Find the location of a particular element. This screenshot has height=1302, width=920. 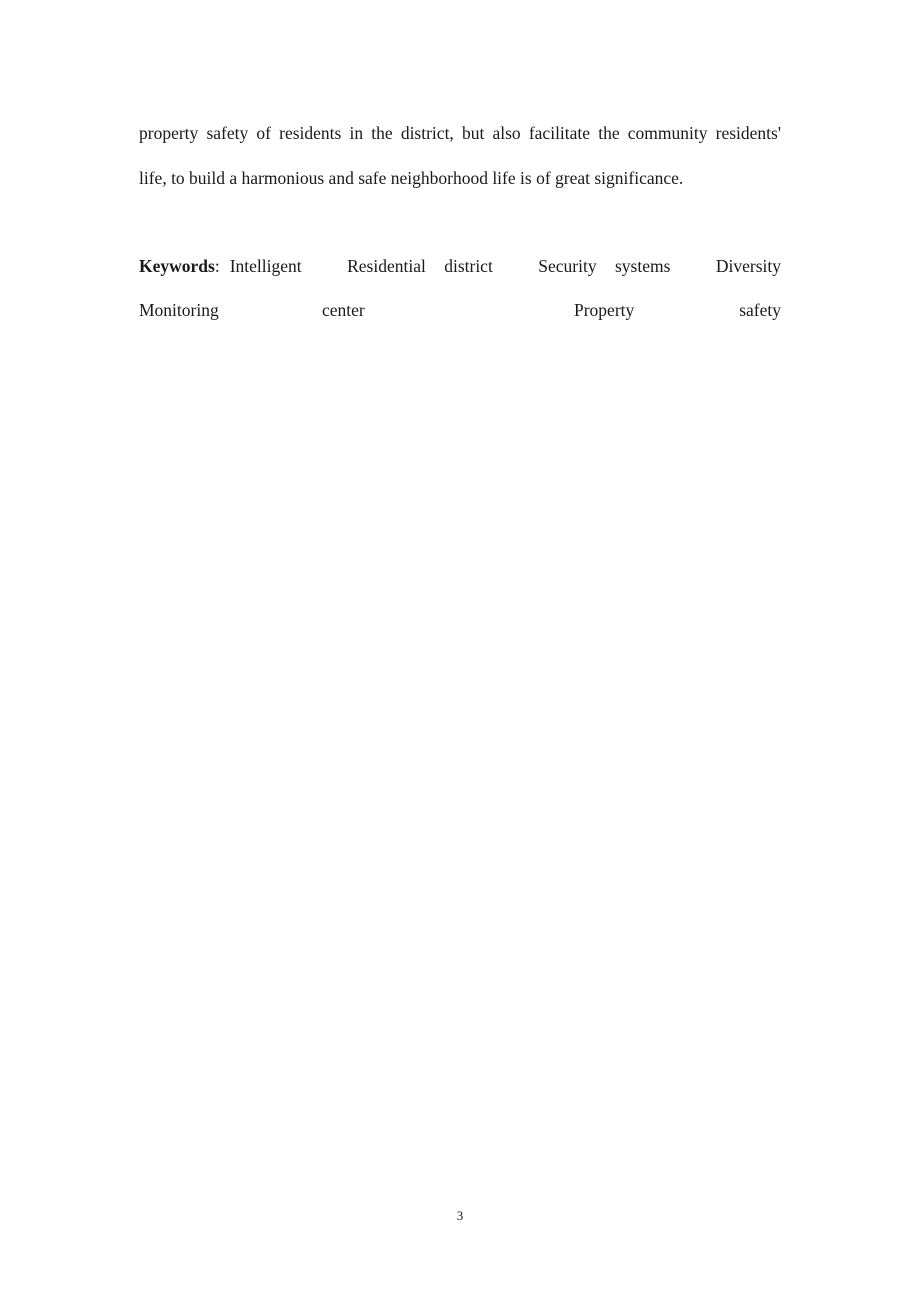

keywords-row: Monitoring center Property safety is located at coordinates (460, 311).